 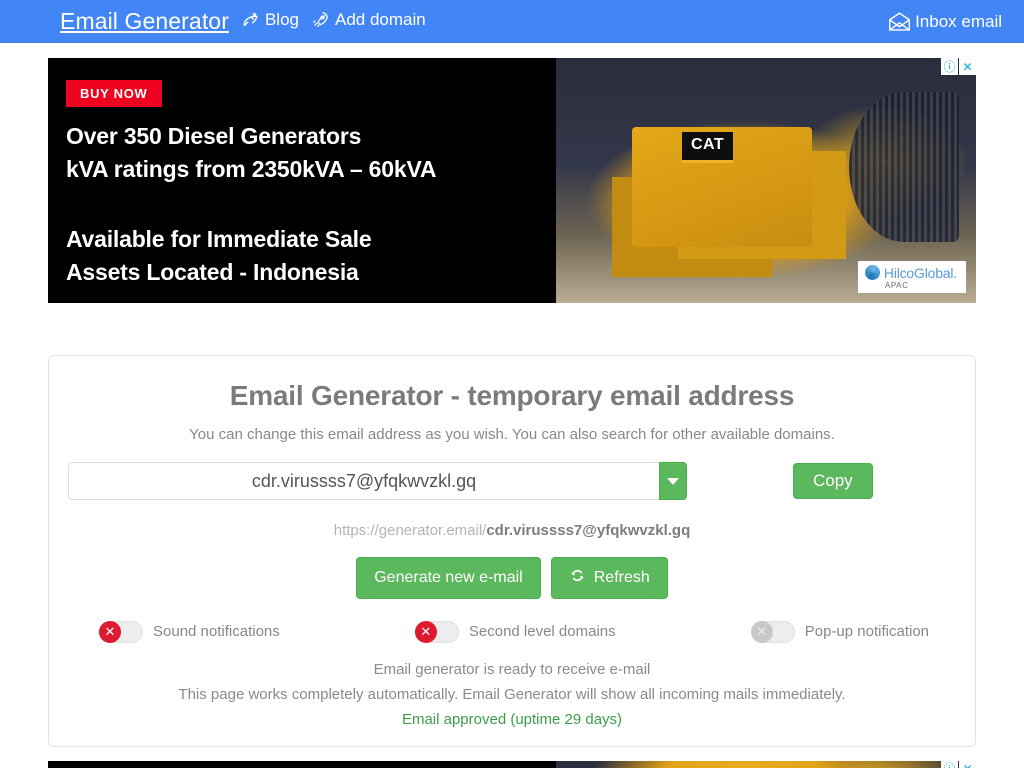 I want to click on nav-link-blog-label: Blog, so click(x=281, y=19).